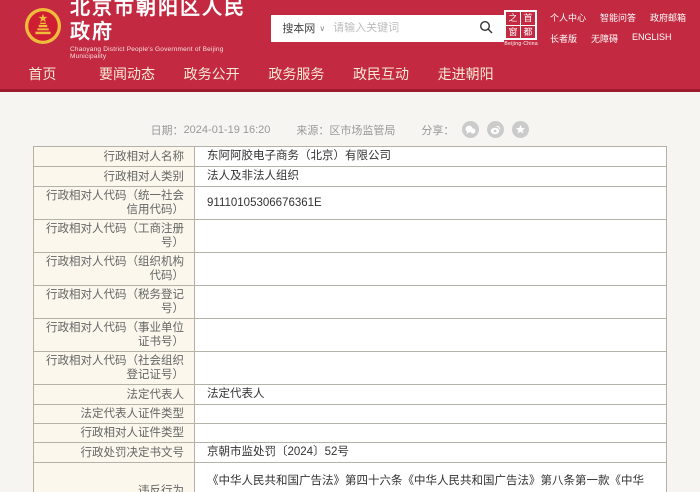 This screenshot has height=492, width=700. I want to click on table-row: 行政处罚决定书文号 京朝市监处罚〔2024〕52号, so click(350, 453).